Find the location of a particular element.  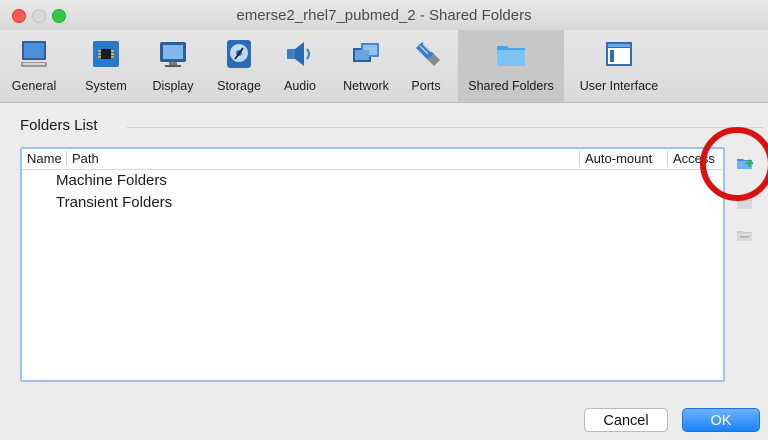

user-interface-icon is located at coordinates (619, 54).